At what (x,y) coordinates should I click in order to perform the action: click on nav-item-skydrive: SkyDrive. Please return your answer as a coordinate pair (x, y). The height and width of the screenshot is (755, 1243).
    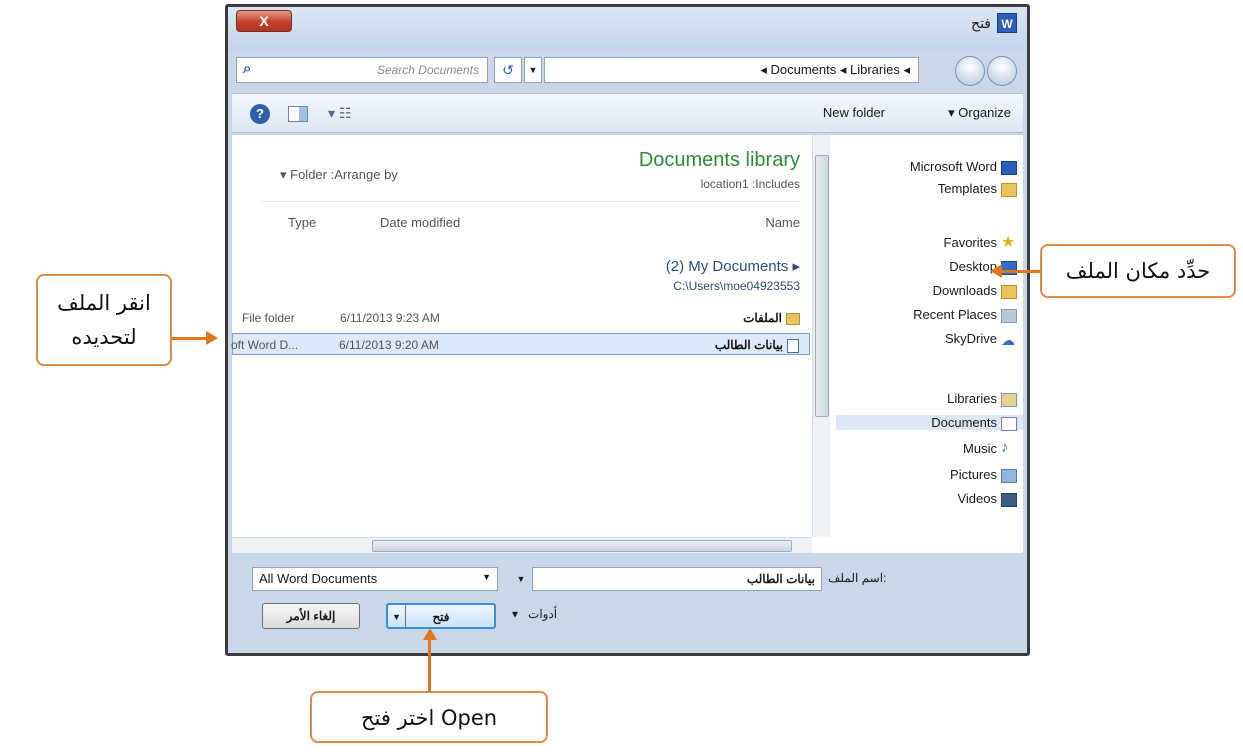
    Looking at the image, I should click on (971, 338).